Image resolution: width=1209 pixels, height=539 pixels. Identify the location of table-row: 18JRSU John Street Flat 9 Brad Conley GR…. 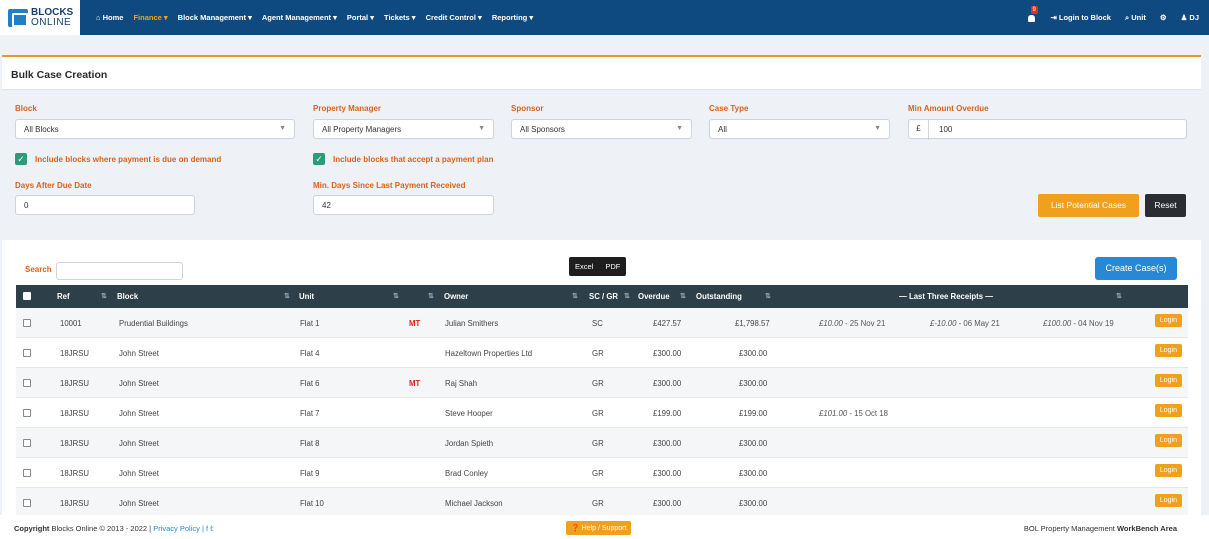
(602, 473).